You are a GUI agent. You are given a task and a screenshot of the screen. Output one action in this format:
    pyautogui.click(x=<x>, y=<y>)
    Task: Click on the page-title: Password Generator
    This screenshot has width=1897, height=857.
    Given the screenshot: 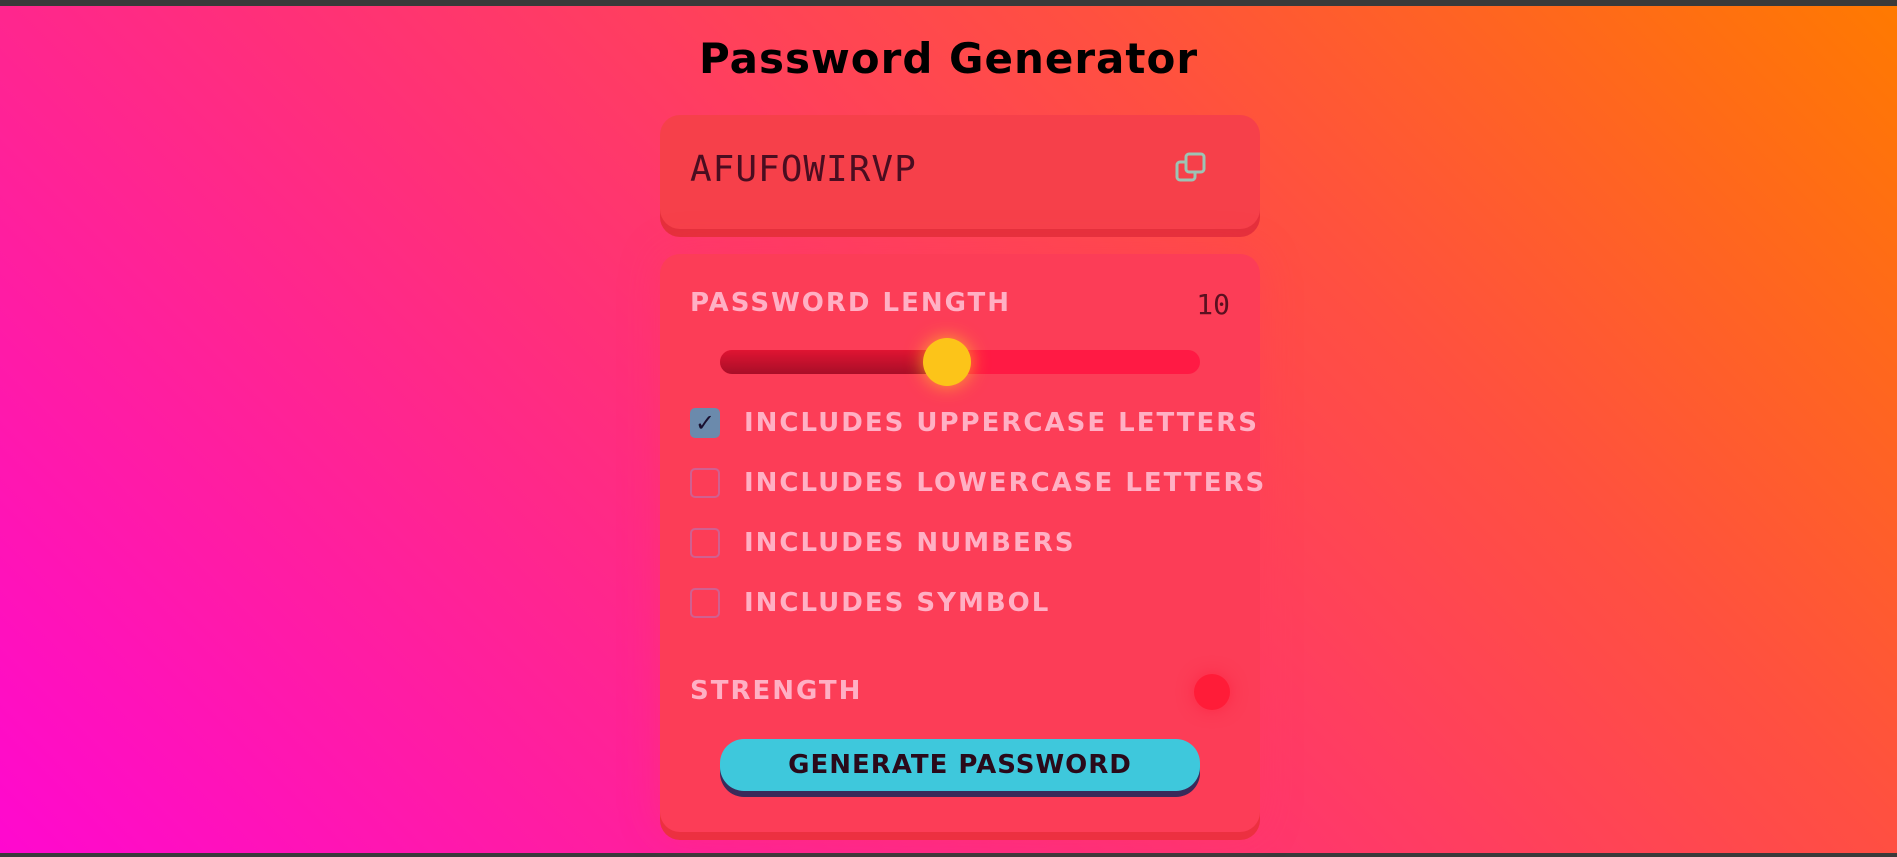 What is the action you would take?
    pyautogui.click(x=948, y=58)
    